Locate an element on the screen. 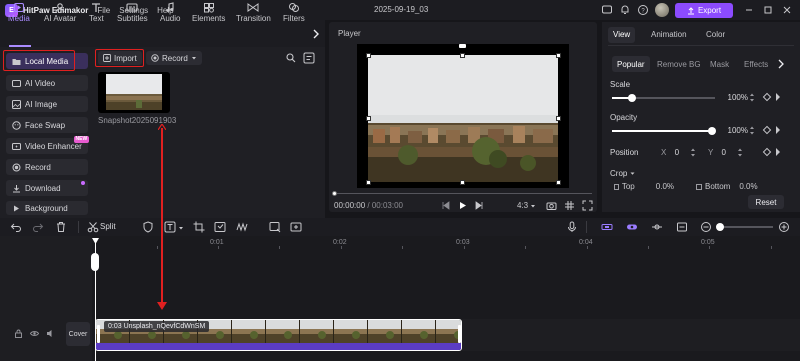  toolbar-next-icon is located at coordinates (316, 34).